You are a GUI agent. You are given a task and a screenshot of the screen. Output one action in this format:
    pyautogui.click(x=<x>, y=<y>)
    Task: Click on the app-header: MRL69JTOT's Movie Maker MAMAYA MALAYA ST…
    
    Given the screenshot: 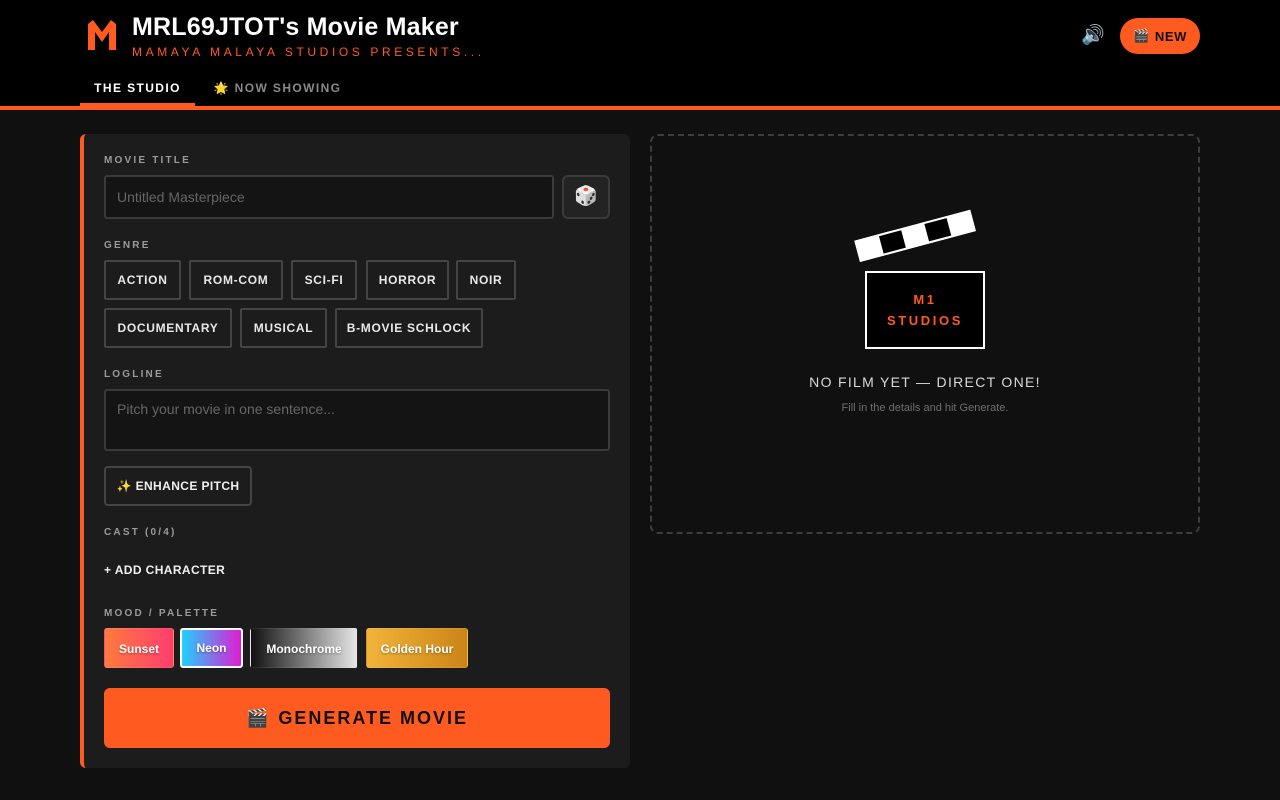 What is the action you would take?
    pyautogui.click(x=640, y=55)
    